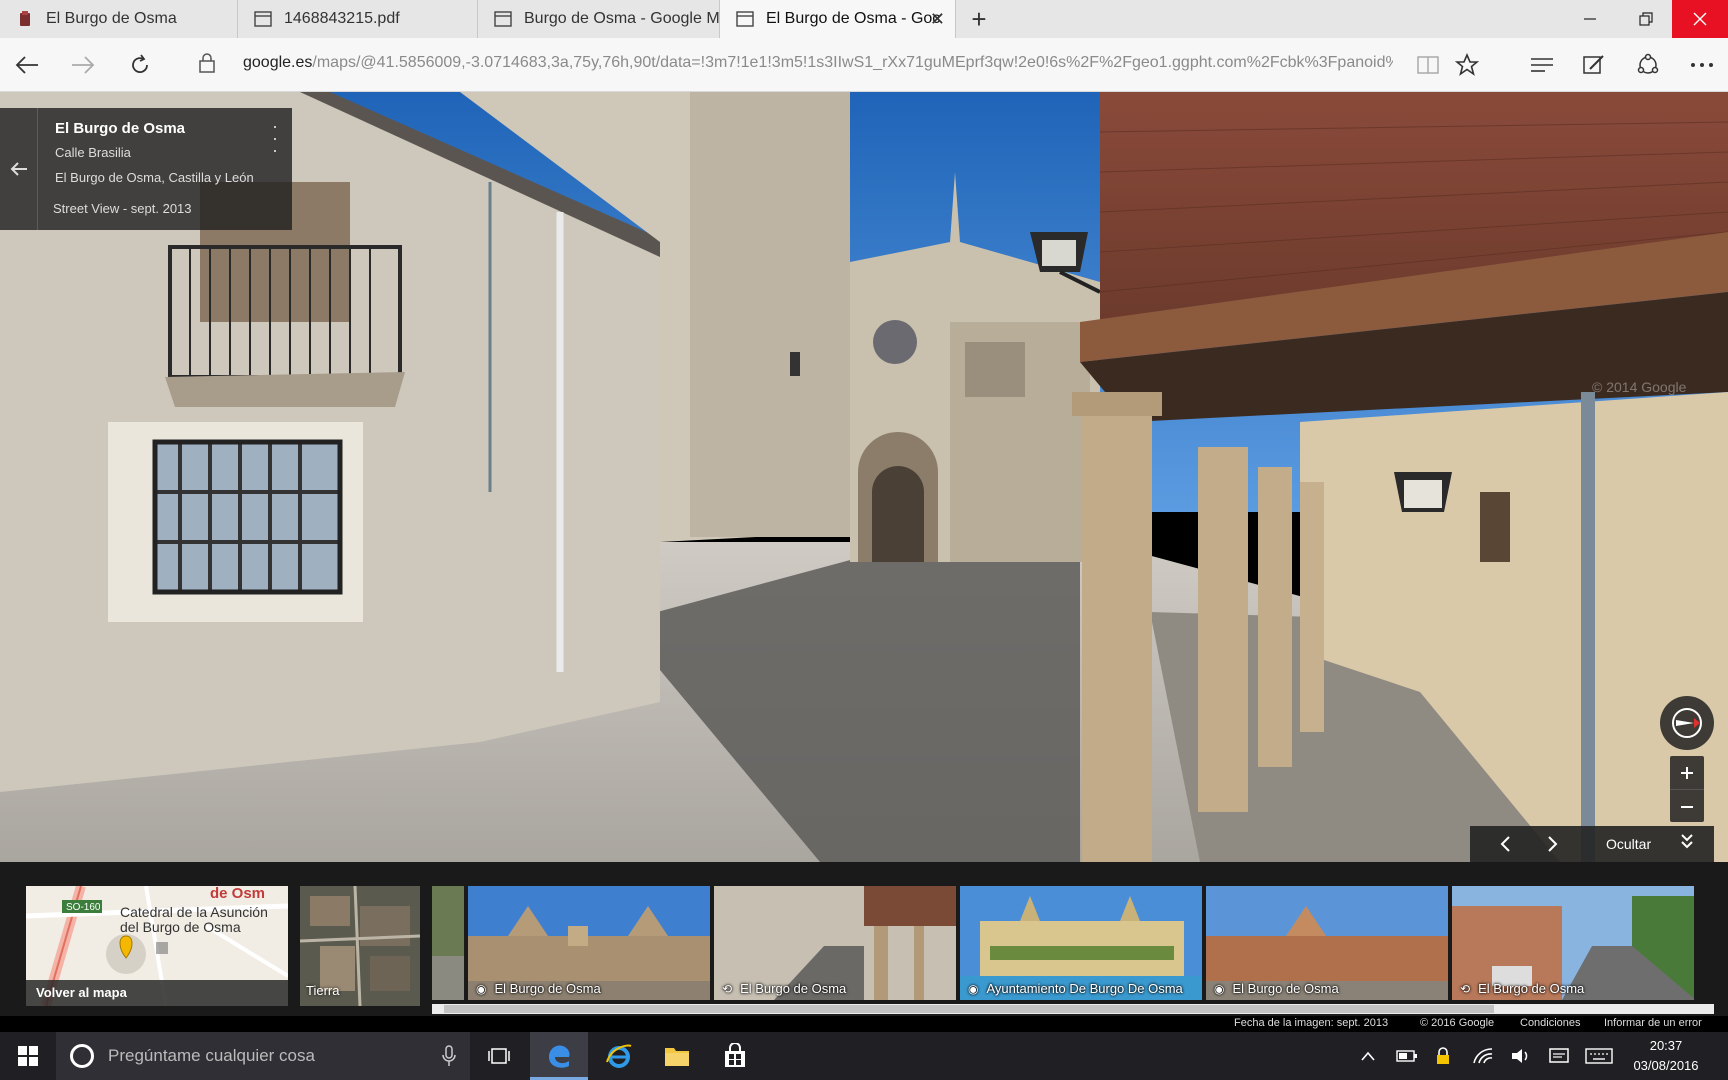  Describe the element at coordinates (1590, 19) in the screenshot. I see `minimize-button` at that location.